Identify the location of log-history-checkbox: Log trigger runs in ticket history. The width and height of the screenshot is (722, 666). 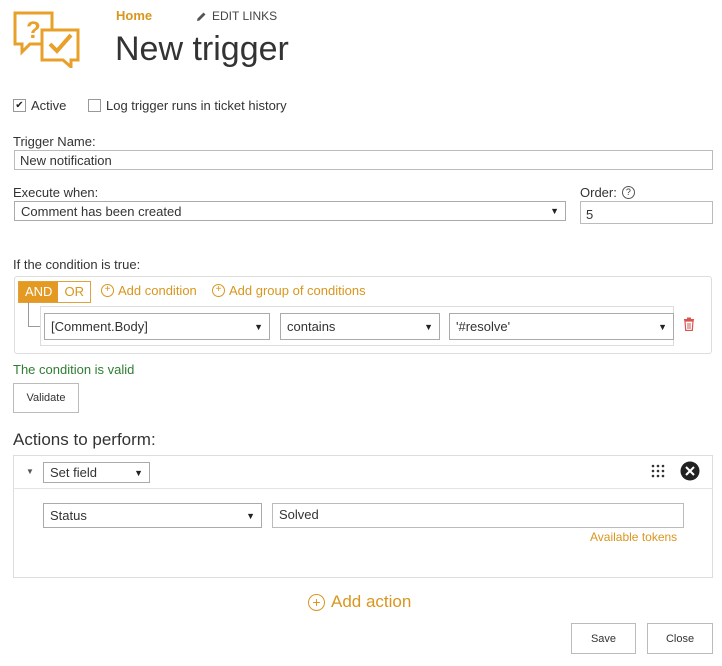
(187, 105).